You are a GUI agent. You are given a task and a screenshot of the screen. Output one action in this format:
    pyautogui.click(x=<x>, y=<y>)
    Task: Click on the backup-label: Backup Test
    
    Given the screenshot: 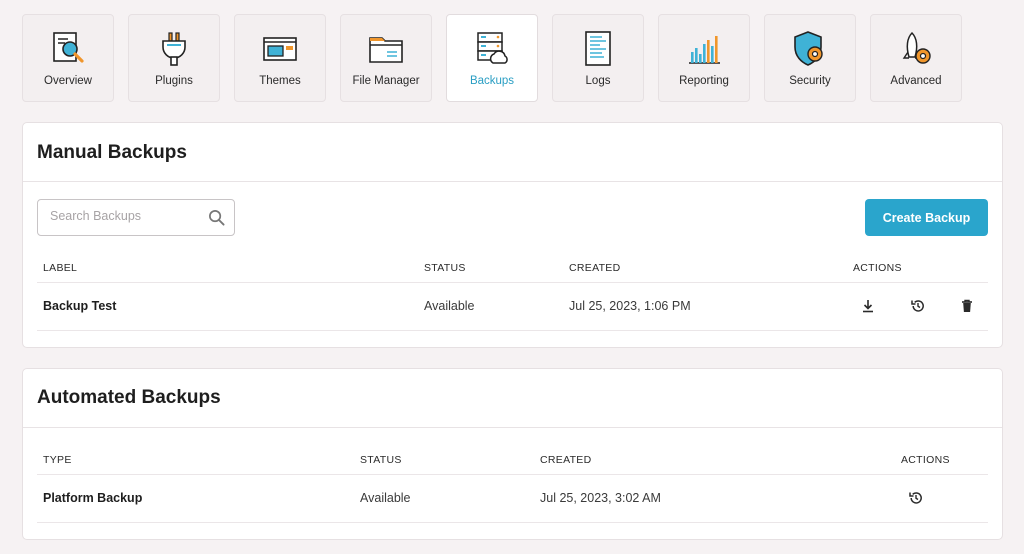 What is the action you would take?
    pyautogui.click(x=80, y=306)
    